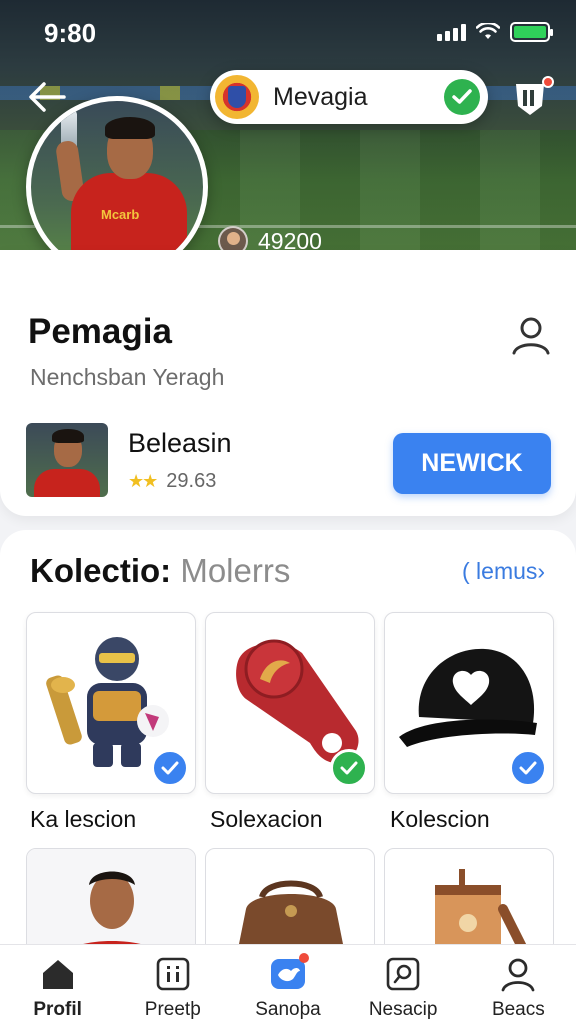 This screenshot has width=576, height=1024. I want to click on verified-check-icon, so click(462, 97).